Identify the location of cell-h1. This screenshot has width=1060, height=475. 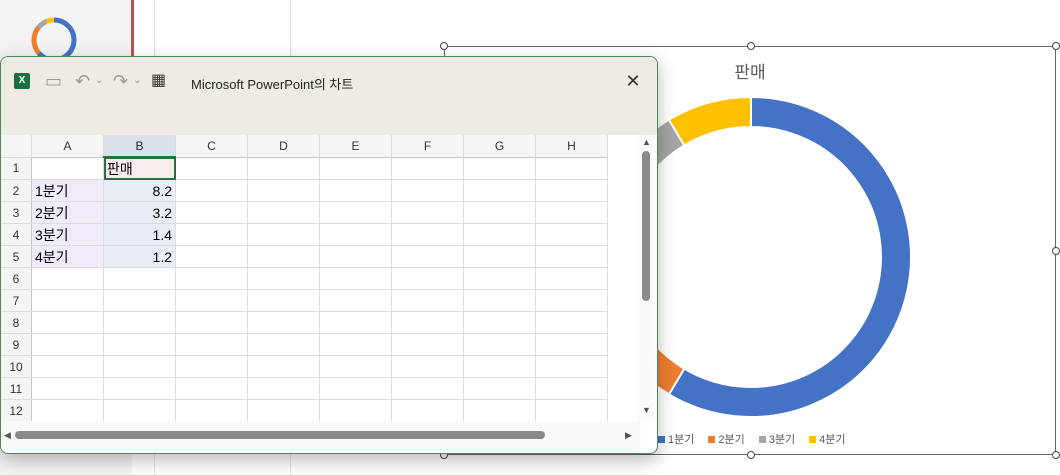
(571, 168).